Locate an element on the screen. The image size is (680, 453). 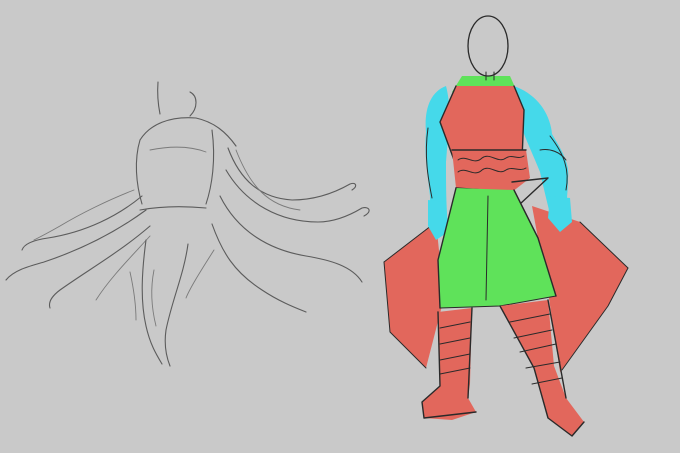
sketch-shoulder-line is located at coordinates (188, 132).